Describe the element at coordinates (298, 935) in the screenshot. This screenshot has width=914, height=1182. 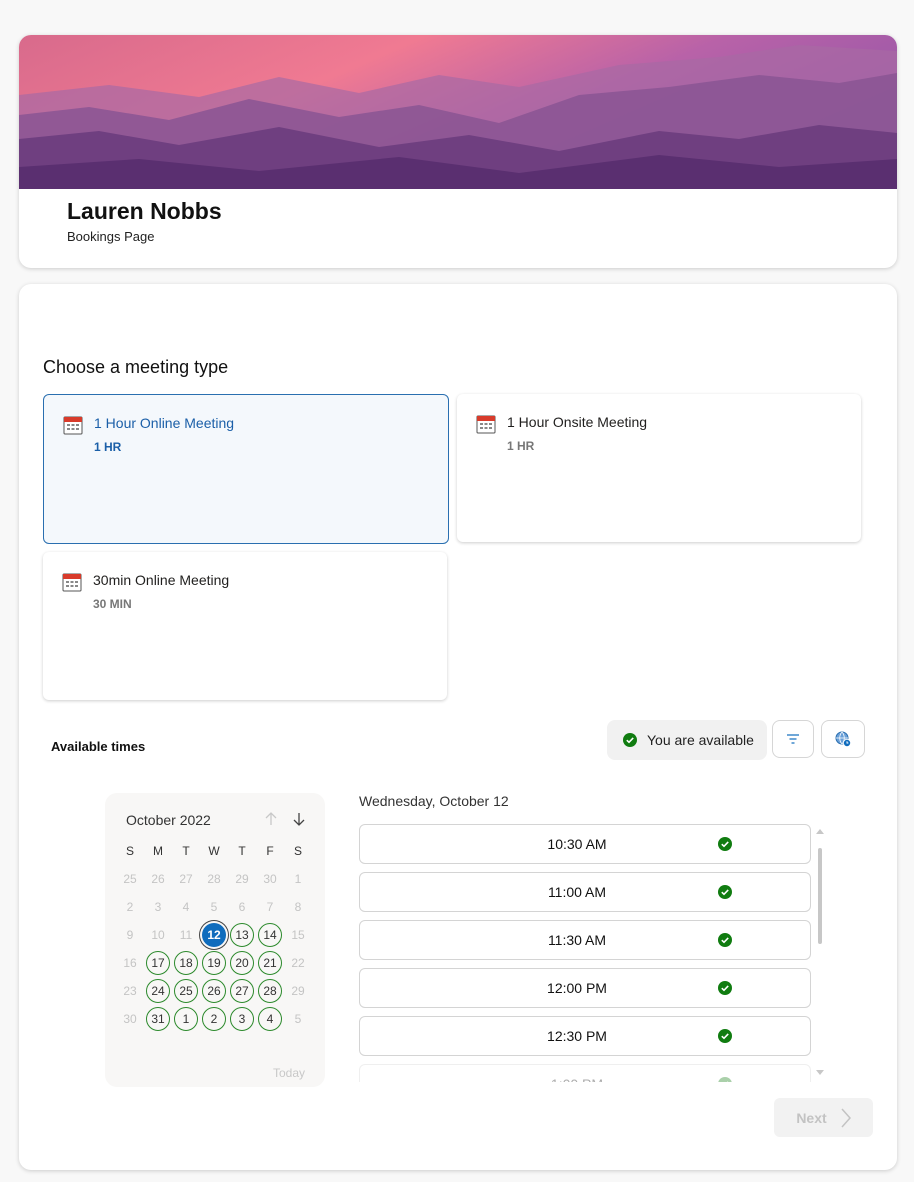
I see `calendar-day: 15` at that location.